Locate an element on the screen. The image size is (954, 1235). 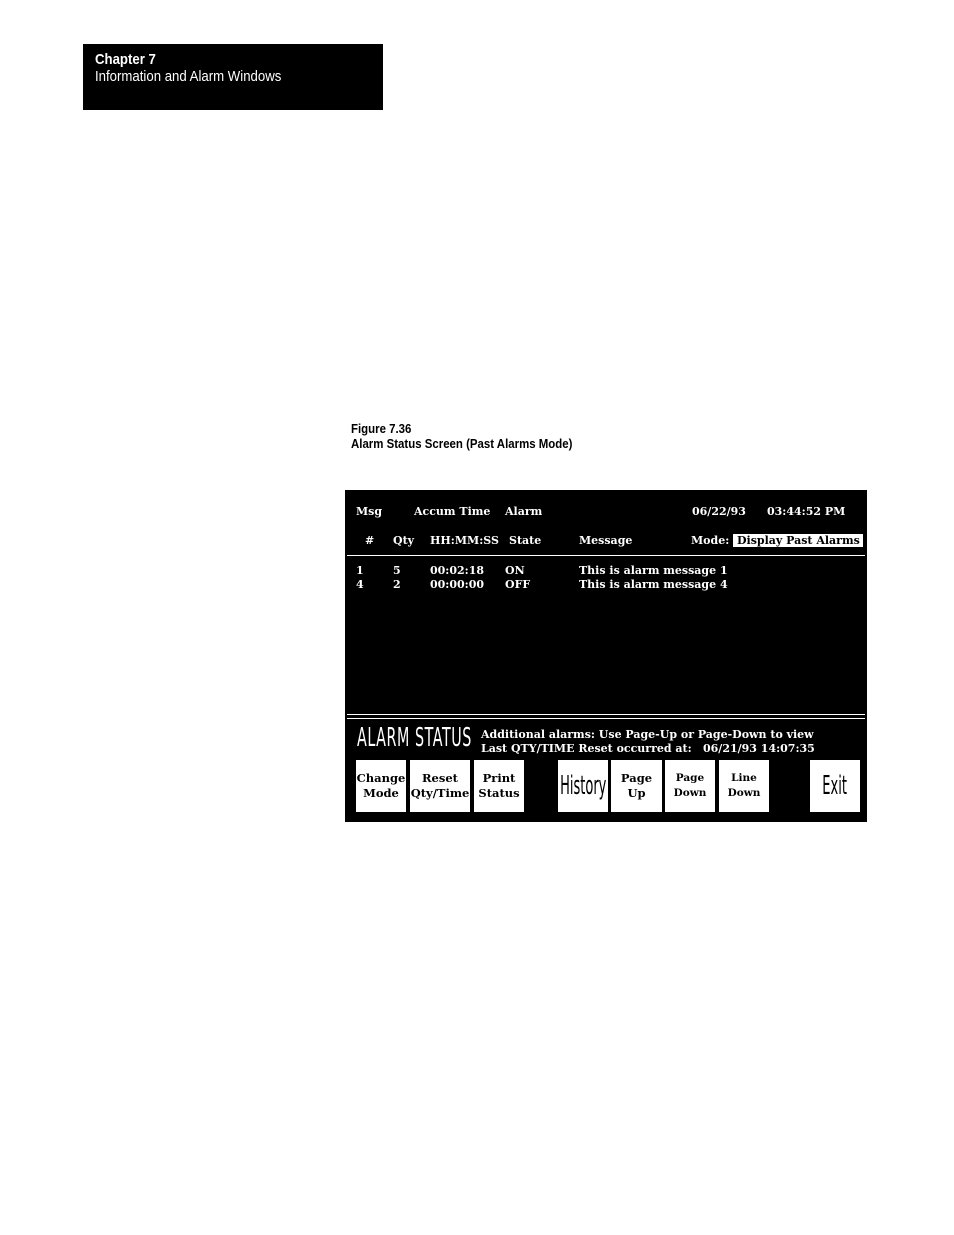
figure-title: Alarm Status Screen (Past Alarms Mode) is located at coordinates (462, 443).